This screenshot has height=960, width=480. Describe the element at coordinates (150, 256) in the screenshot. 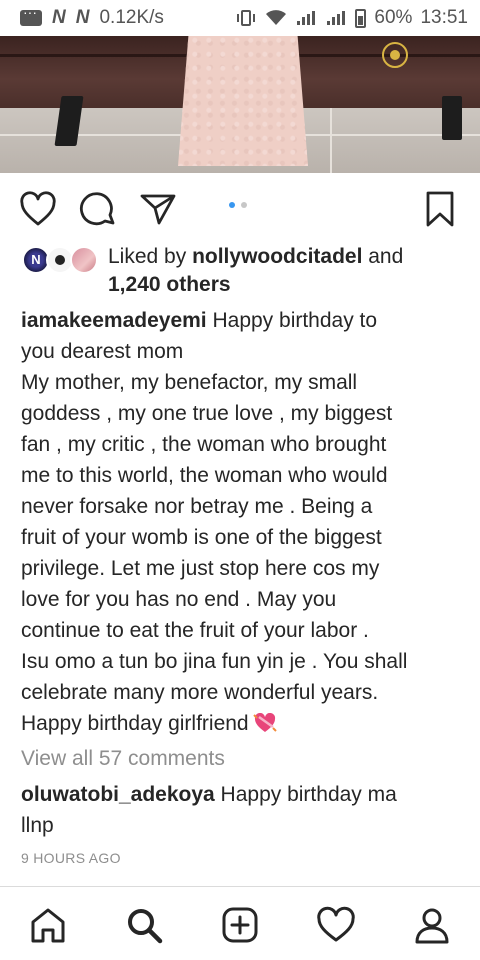

I see `likes-prefix: Liked by` at that location.